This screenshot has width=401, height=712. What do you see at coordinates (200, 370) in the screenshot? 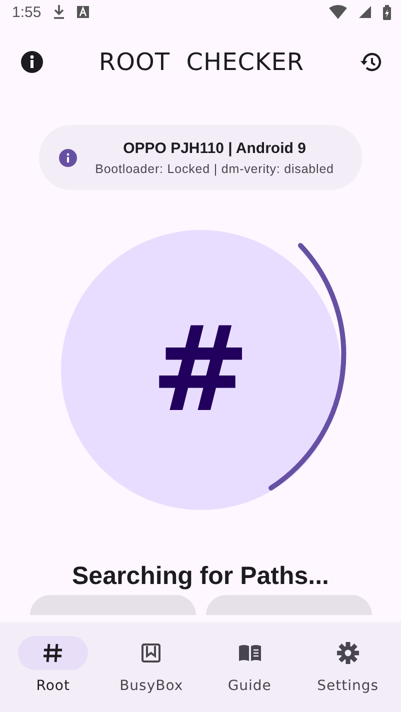
I see `hash-symbol: #` at bounding box center [200, 370].